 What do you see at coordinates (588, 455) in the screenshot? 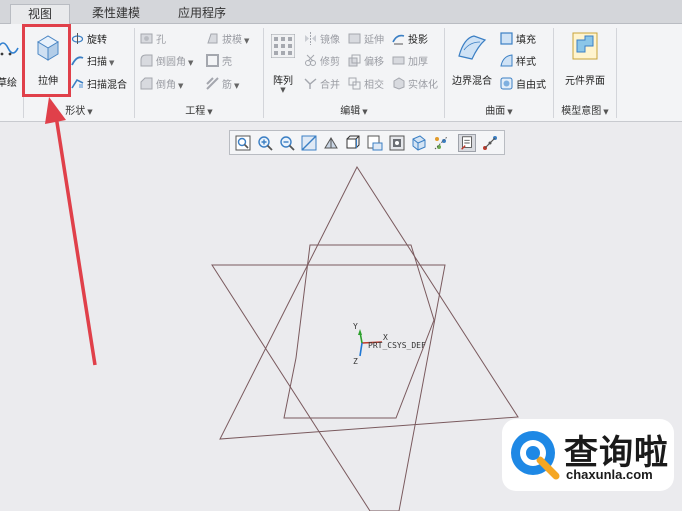
I see `watermark: 查询啦 chaxunla.com` at bounding box center [588, 455].